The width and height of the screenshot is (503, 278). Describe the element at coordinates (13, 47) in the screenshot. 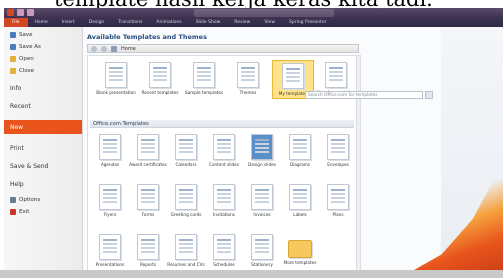

I see `save-as-icon` at that location.